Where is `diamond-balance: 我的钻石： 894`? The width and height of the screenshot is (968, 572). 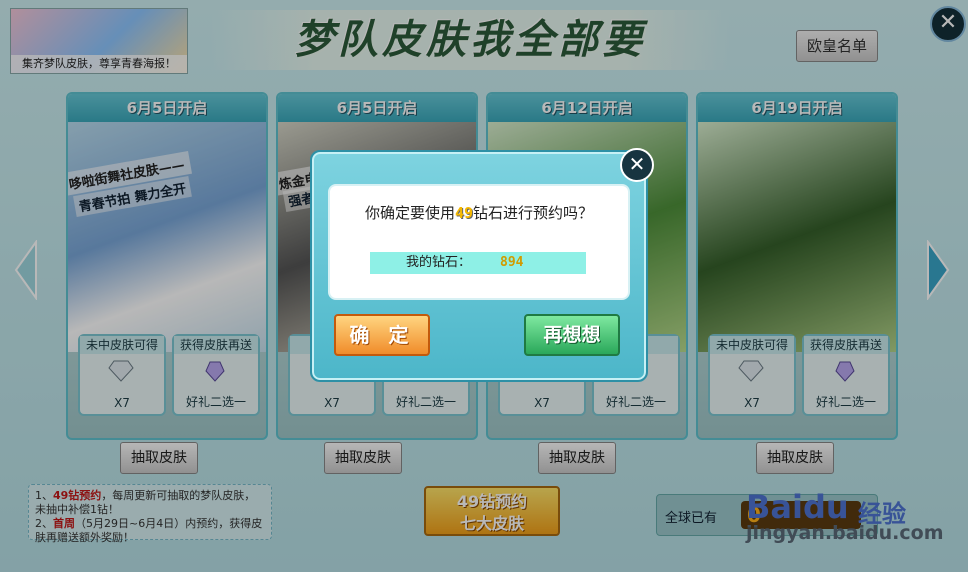
diamond-balance: 我的钻石： 894 is located at coordinates (478, 263).